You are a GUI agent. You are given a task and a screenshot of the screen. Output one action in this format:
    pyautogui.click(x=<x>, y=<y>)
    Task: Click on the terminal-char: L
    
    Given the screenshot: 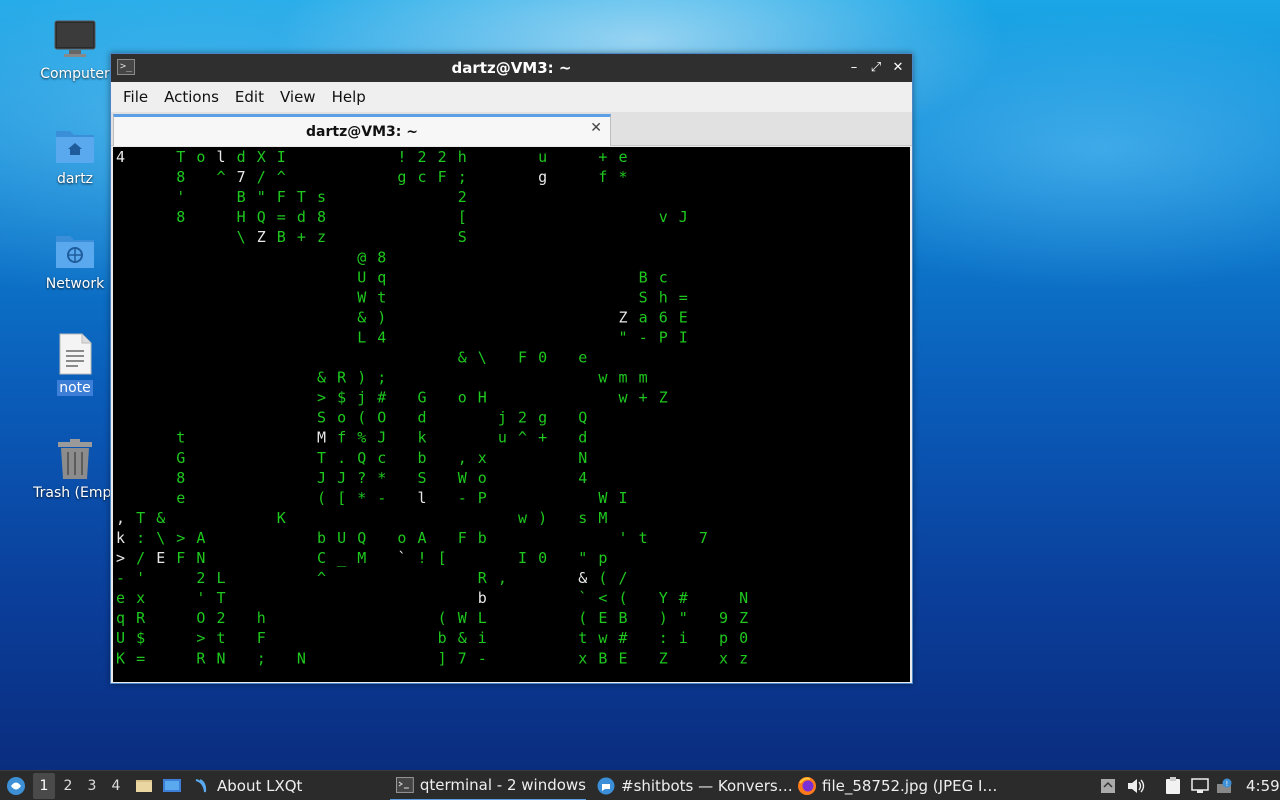 What is the action you would take?
    pyautogui.click(x=361, y=338)
    